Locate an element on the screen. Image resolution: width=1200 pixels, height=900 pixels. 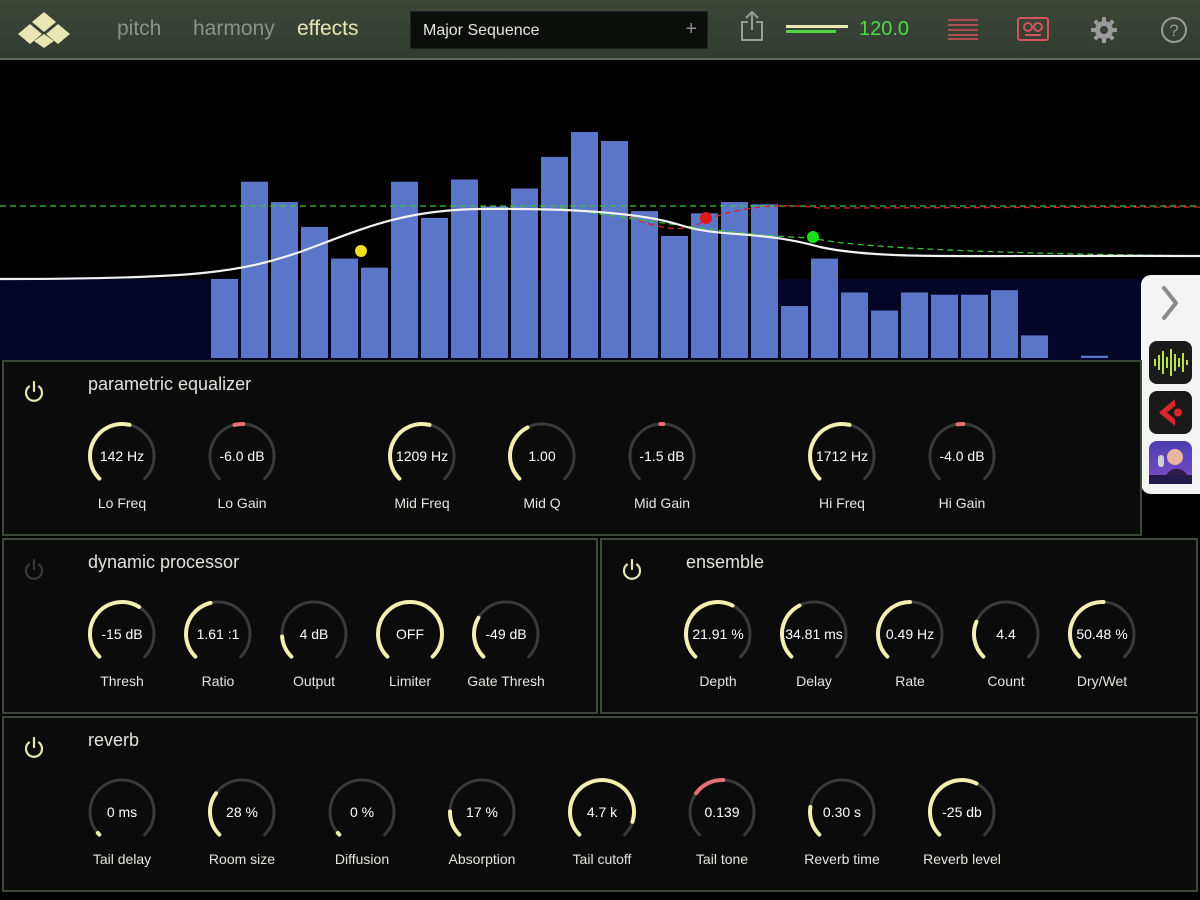
knob-value: 0.49 Hz is located at coordinates (910, 634).